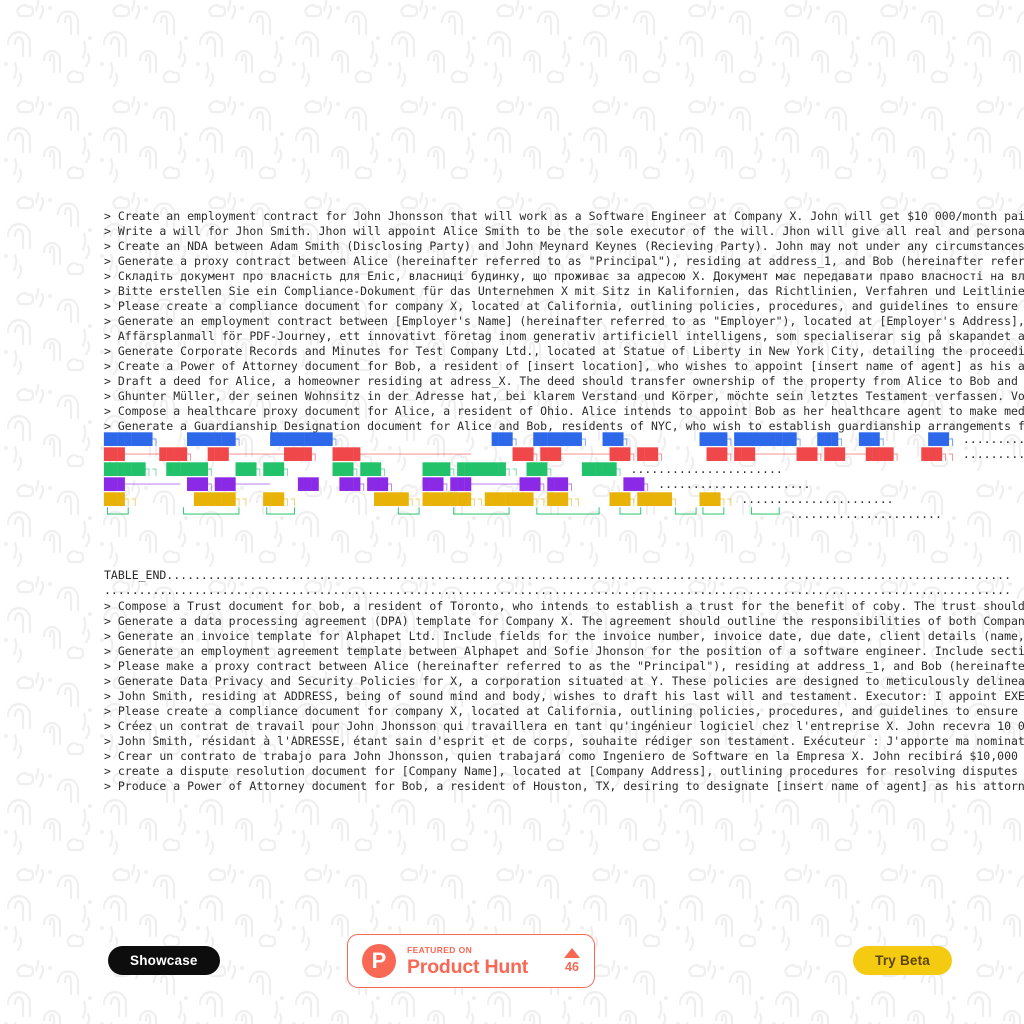 Image resolution: width=1024 pixels, height=1024 pixels. What do you see at coordinates (164, 960) in the screenshot?
I see `showcase-button: Showcase` at bounding box center [164, 960].